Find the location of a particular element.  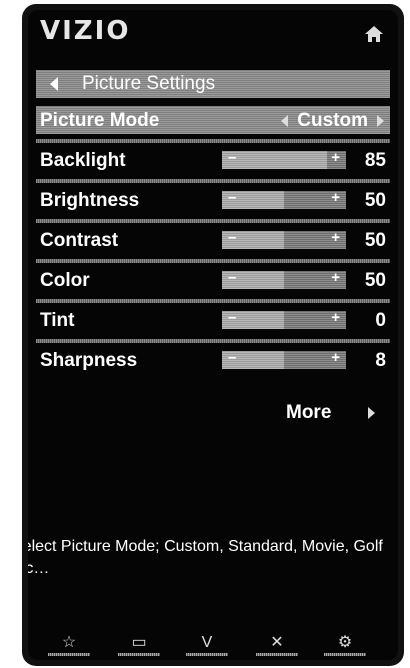

header: VIZIO is located at coordinates (213, 32).